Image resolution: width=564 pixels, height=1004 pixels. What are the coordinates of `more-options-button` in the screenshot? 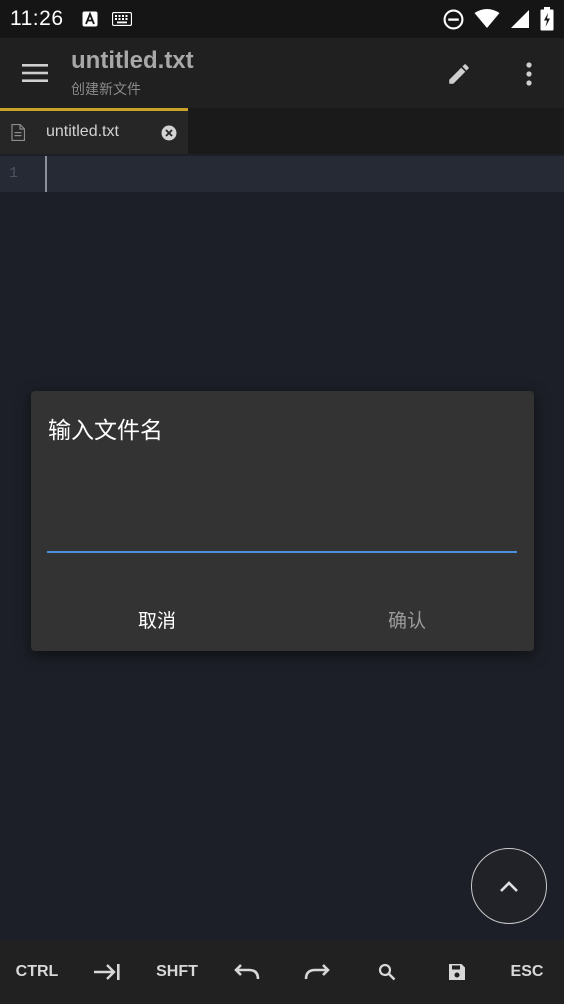 It's located at (529, 74).